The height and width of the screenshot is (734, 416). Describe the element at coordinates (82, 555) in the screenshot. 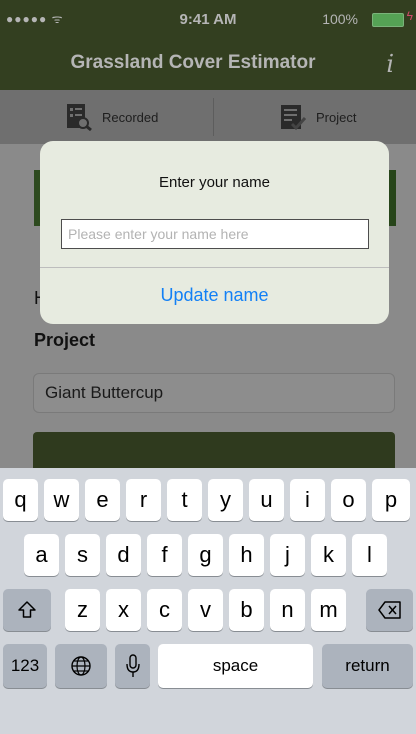

I see `key-s: s` at that location.